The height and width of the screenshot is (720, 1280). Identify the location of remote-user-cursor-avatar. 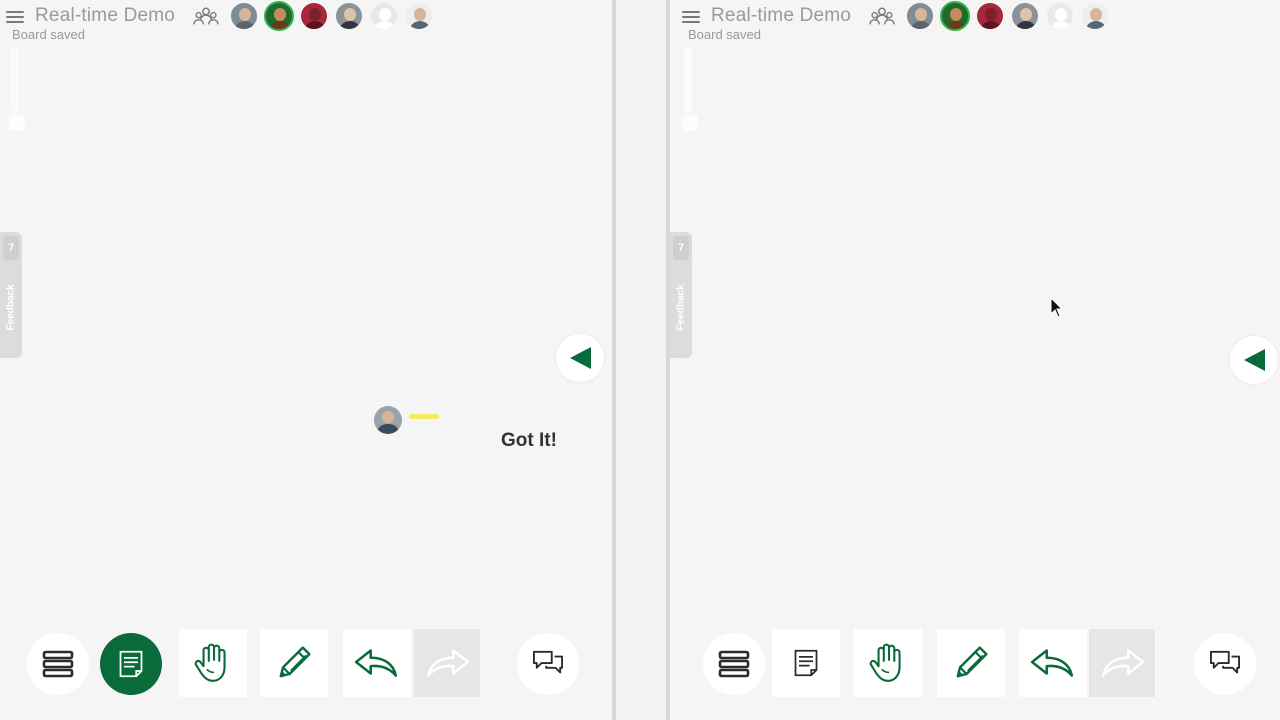
(388, 420).